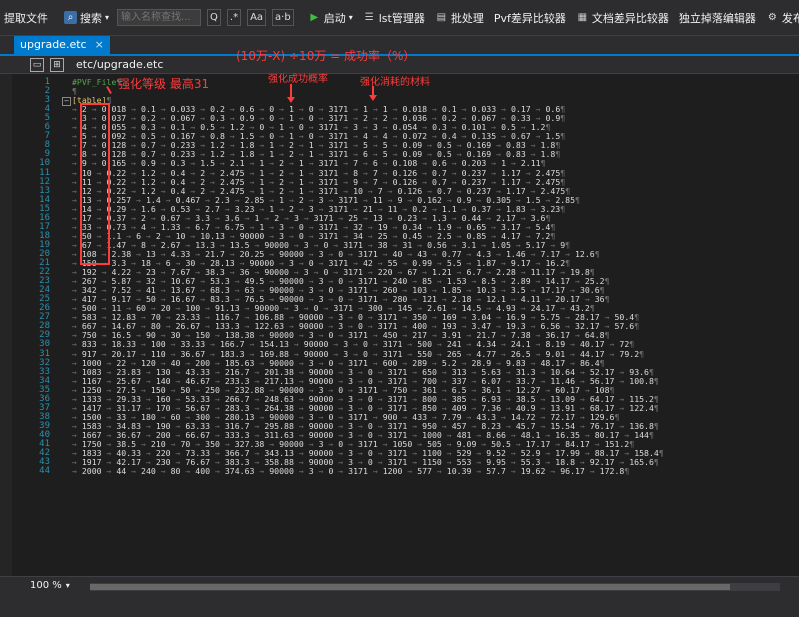 The image size is (799, 617). I want to click on horizontal-scrollbar, so click(435, 587).